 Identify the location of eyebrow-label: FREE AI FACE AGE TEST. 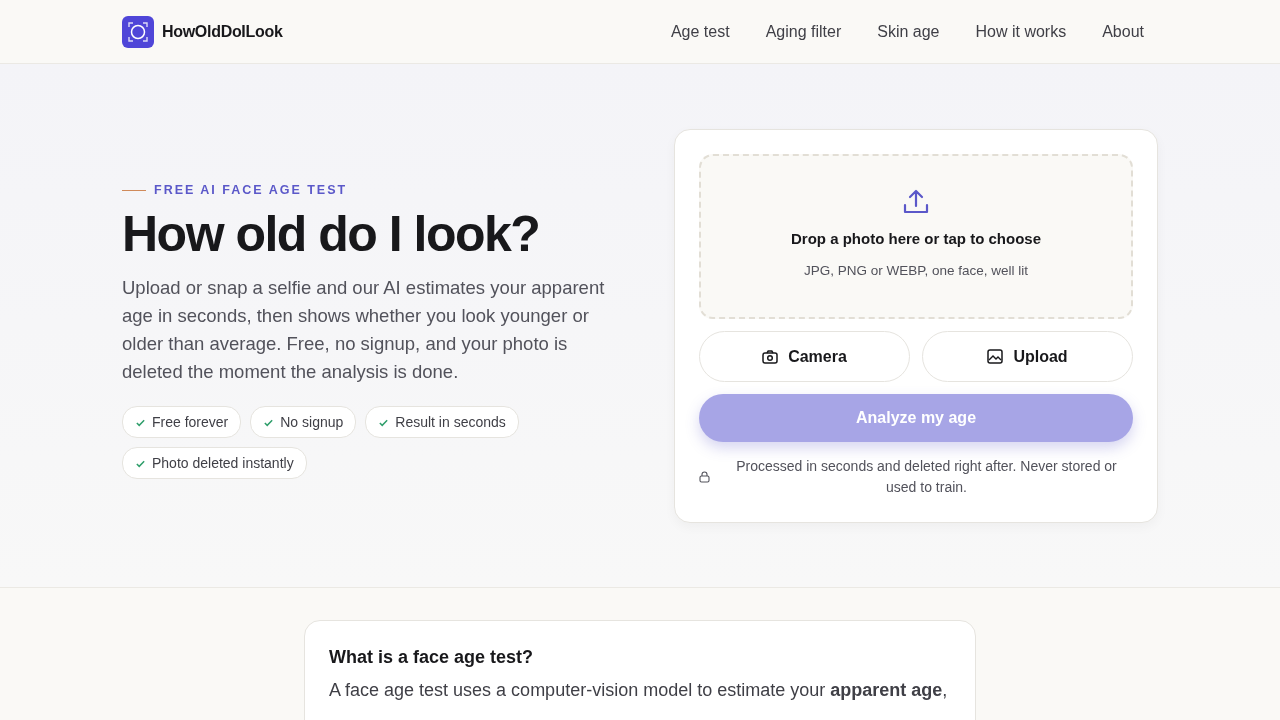
(251, 190).